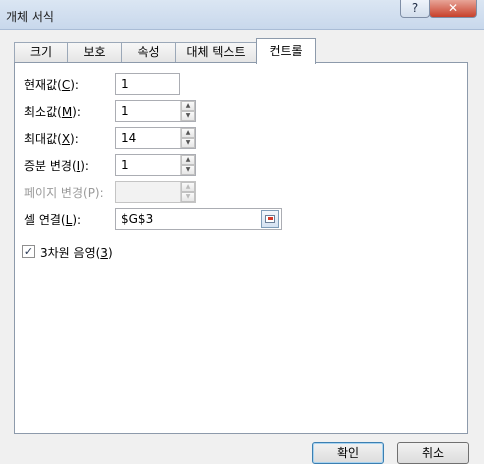 The height and width of the screenshot is (464, 484). I want to click on current-value-label: 현재값(C):, so click(51, 85).